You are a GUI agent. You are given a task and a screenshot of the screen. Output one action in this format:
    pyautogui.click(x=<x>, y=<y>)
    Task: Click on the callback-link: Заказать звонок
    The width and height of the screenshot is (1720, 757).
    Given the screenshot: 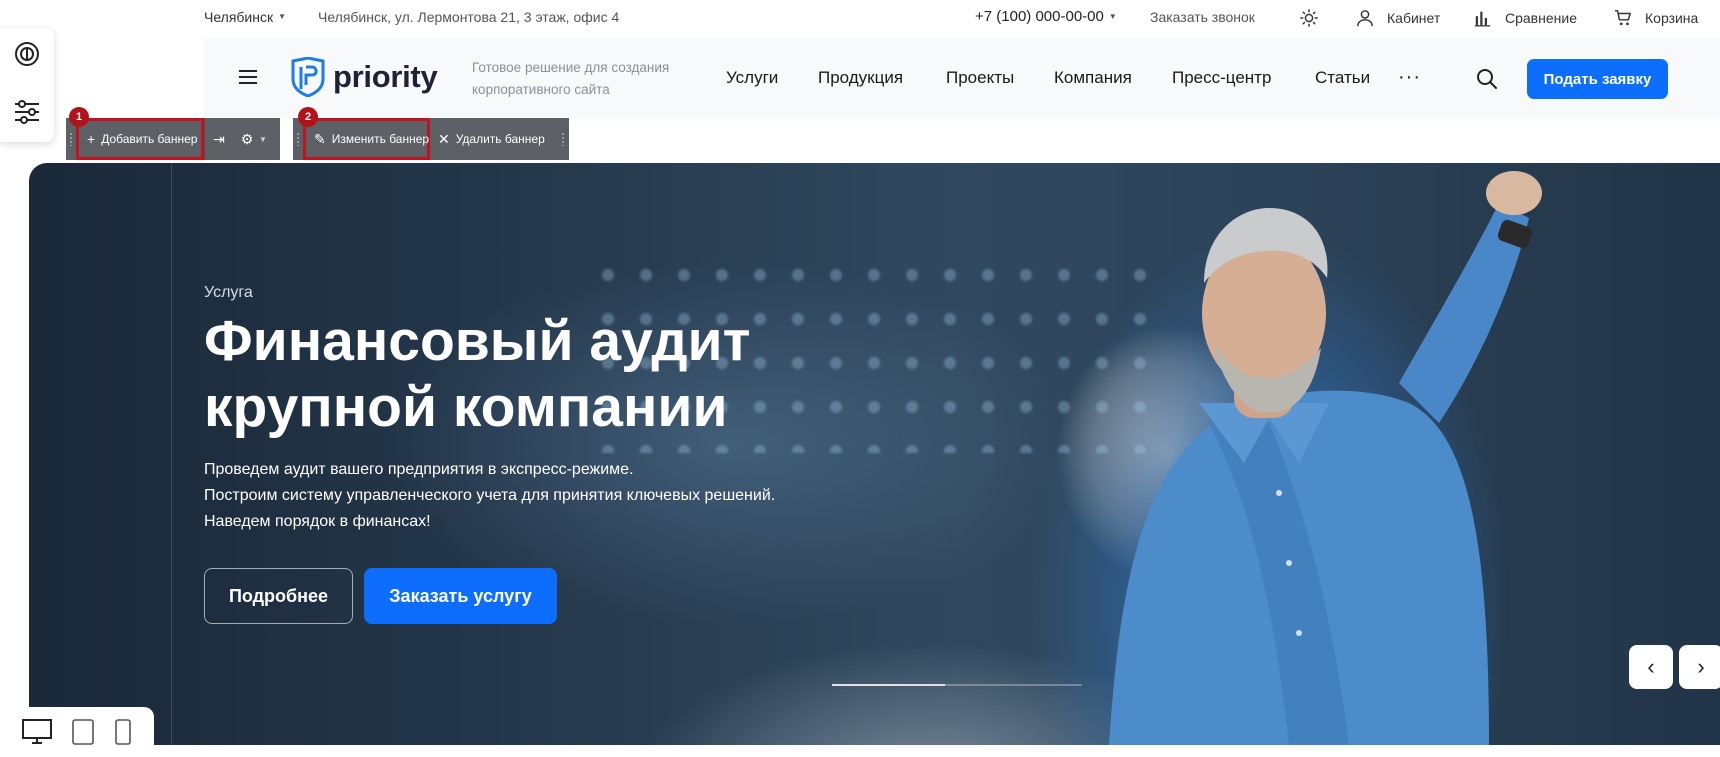 What is the action you would take?
    pyautogui.click(x=1202, y=17)
    